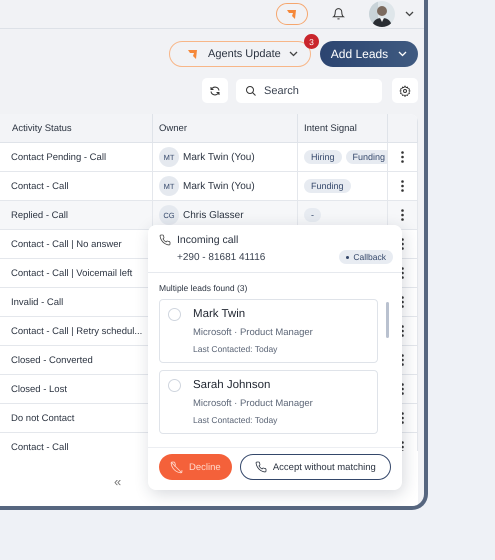 This screenshot has height=560, width=495. Describe the element at coordinates (323, 157) in the screenshot. I see `intent-tag: Hiring` at that location.